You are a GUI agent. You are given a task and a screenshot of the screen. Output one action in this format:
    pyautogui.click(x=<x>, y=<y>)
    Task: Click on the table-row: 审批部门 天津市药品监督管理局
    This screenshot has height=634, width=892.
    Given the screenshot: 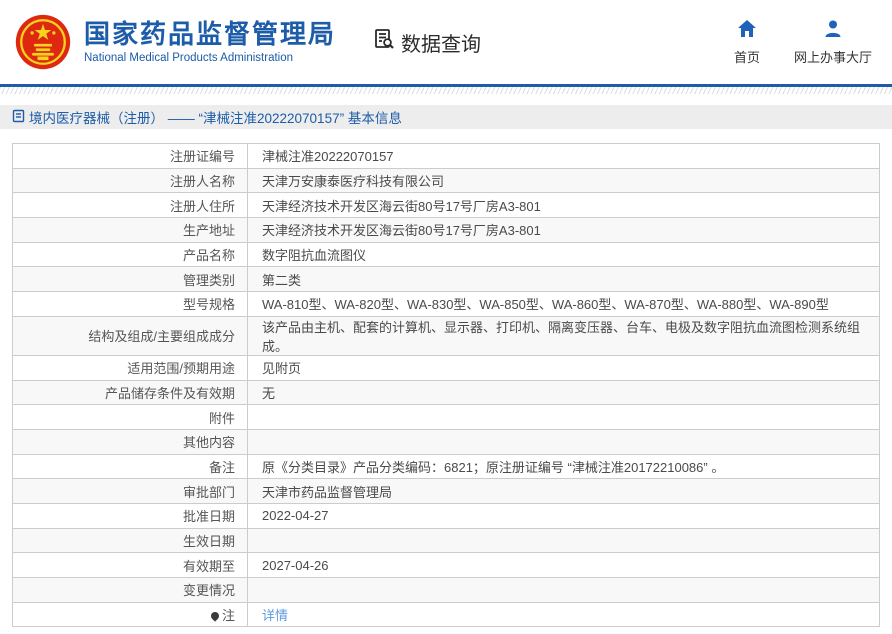 What is the action you would take?
    pyautogui.click(x=446, y=491)
    